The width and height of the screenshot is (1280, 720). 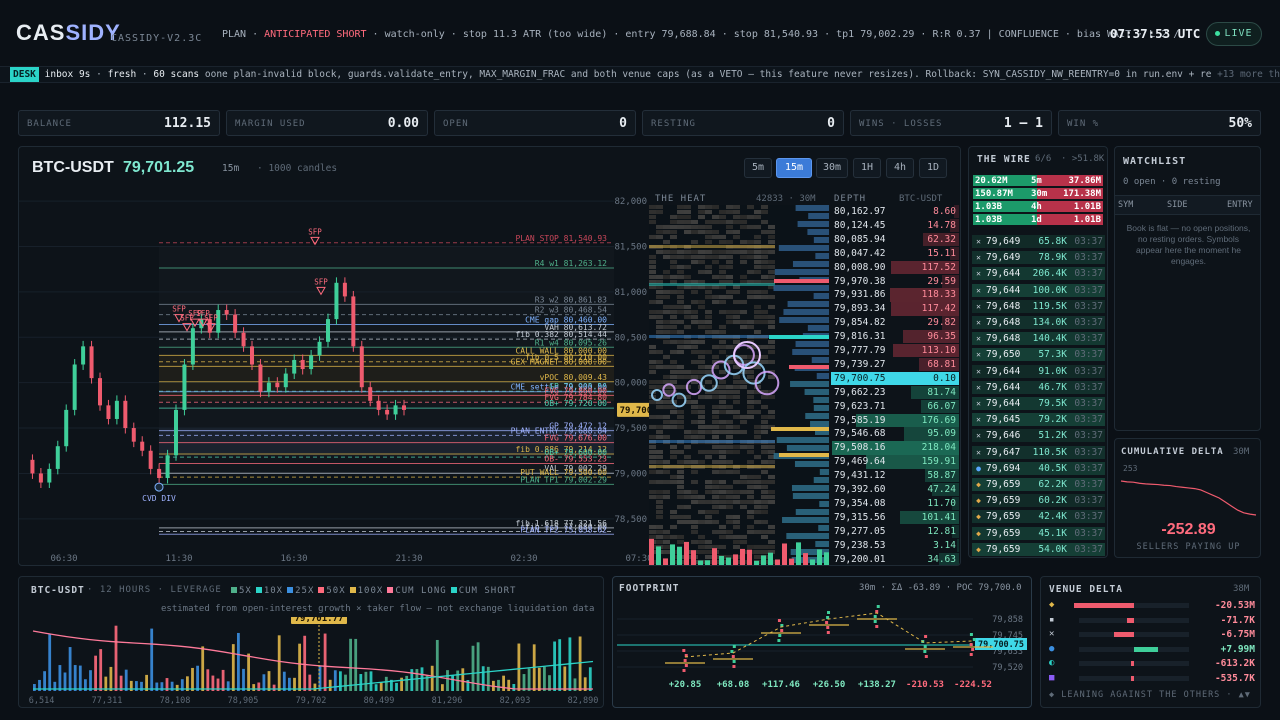 What do you see at coordinates (895, 239) in the screenshot?
I see `depth-ask-row: 80,085.94 62.32` at bounding box center [895, 239].